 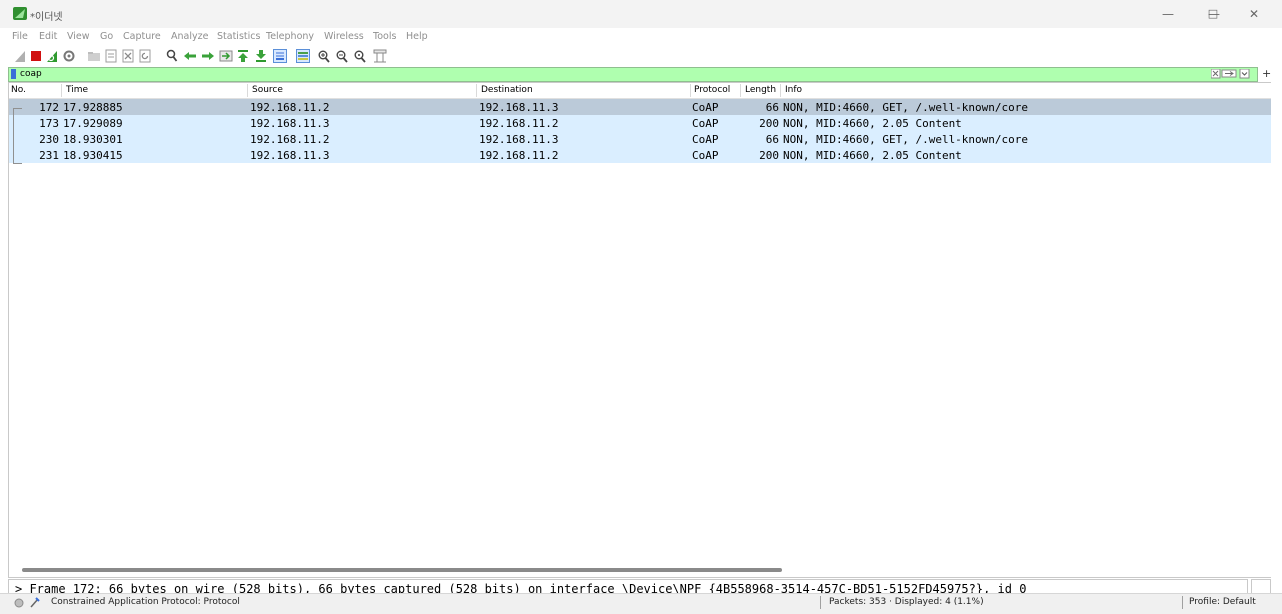 I want to click on cell-time: 17.929089, so click(x=93, y=123).